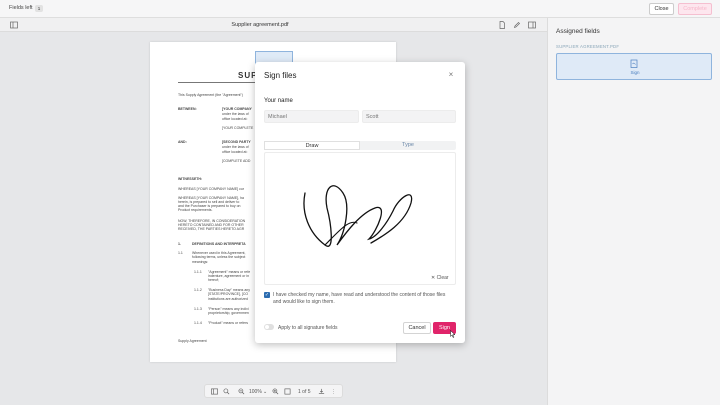 Image resolution: width=720 pixels, height=405 pixels. I want to click on document-text-line: [STATE/PROVINCE], [CO, so click(228, 294).